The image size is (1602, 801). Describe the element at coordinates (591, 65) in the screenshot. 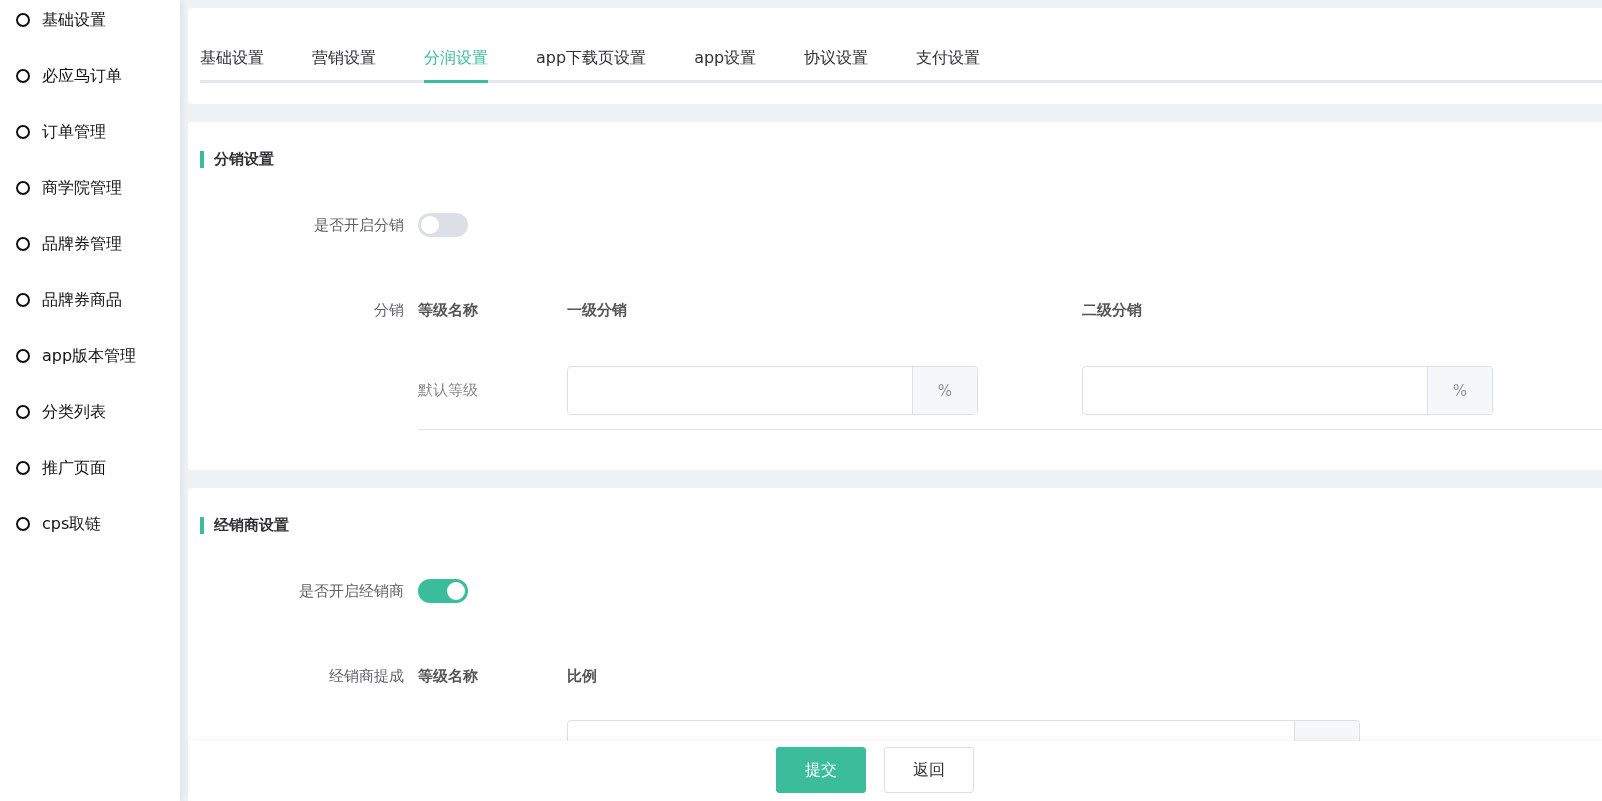

I see `tab: app下载页设置` at that location.